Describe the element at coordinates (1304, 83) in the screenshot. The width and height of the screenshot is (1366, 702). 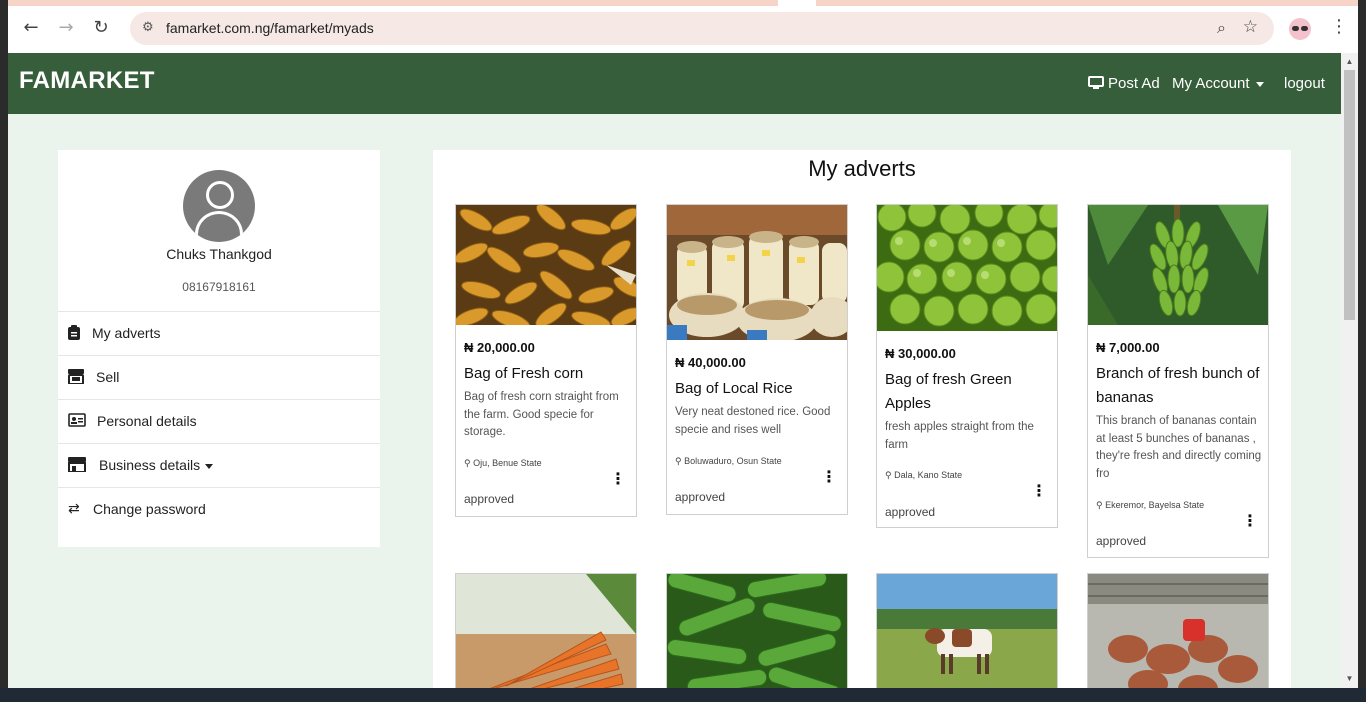
I see `logout-link: logout` at that location.